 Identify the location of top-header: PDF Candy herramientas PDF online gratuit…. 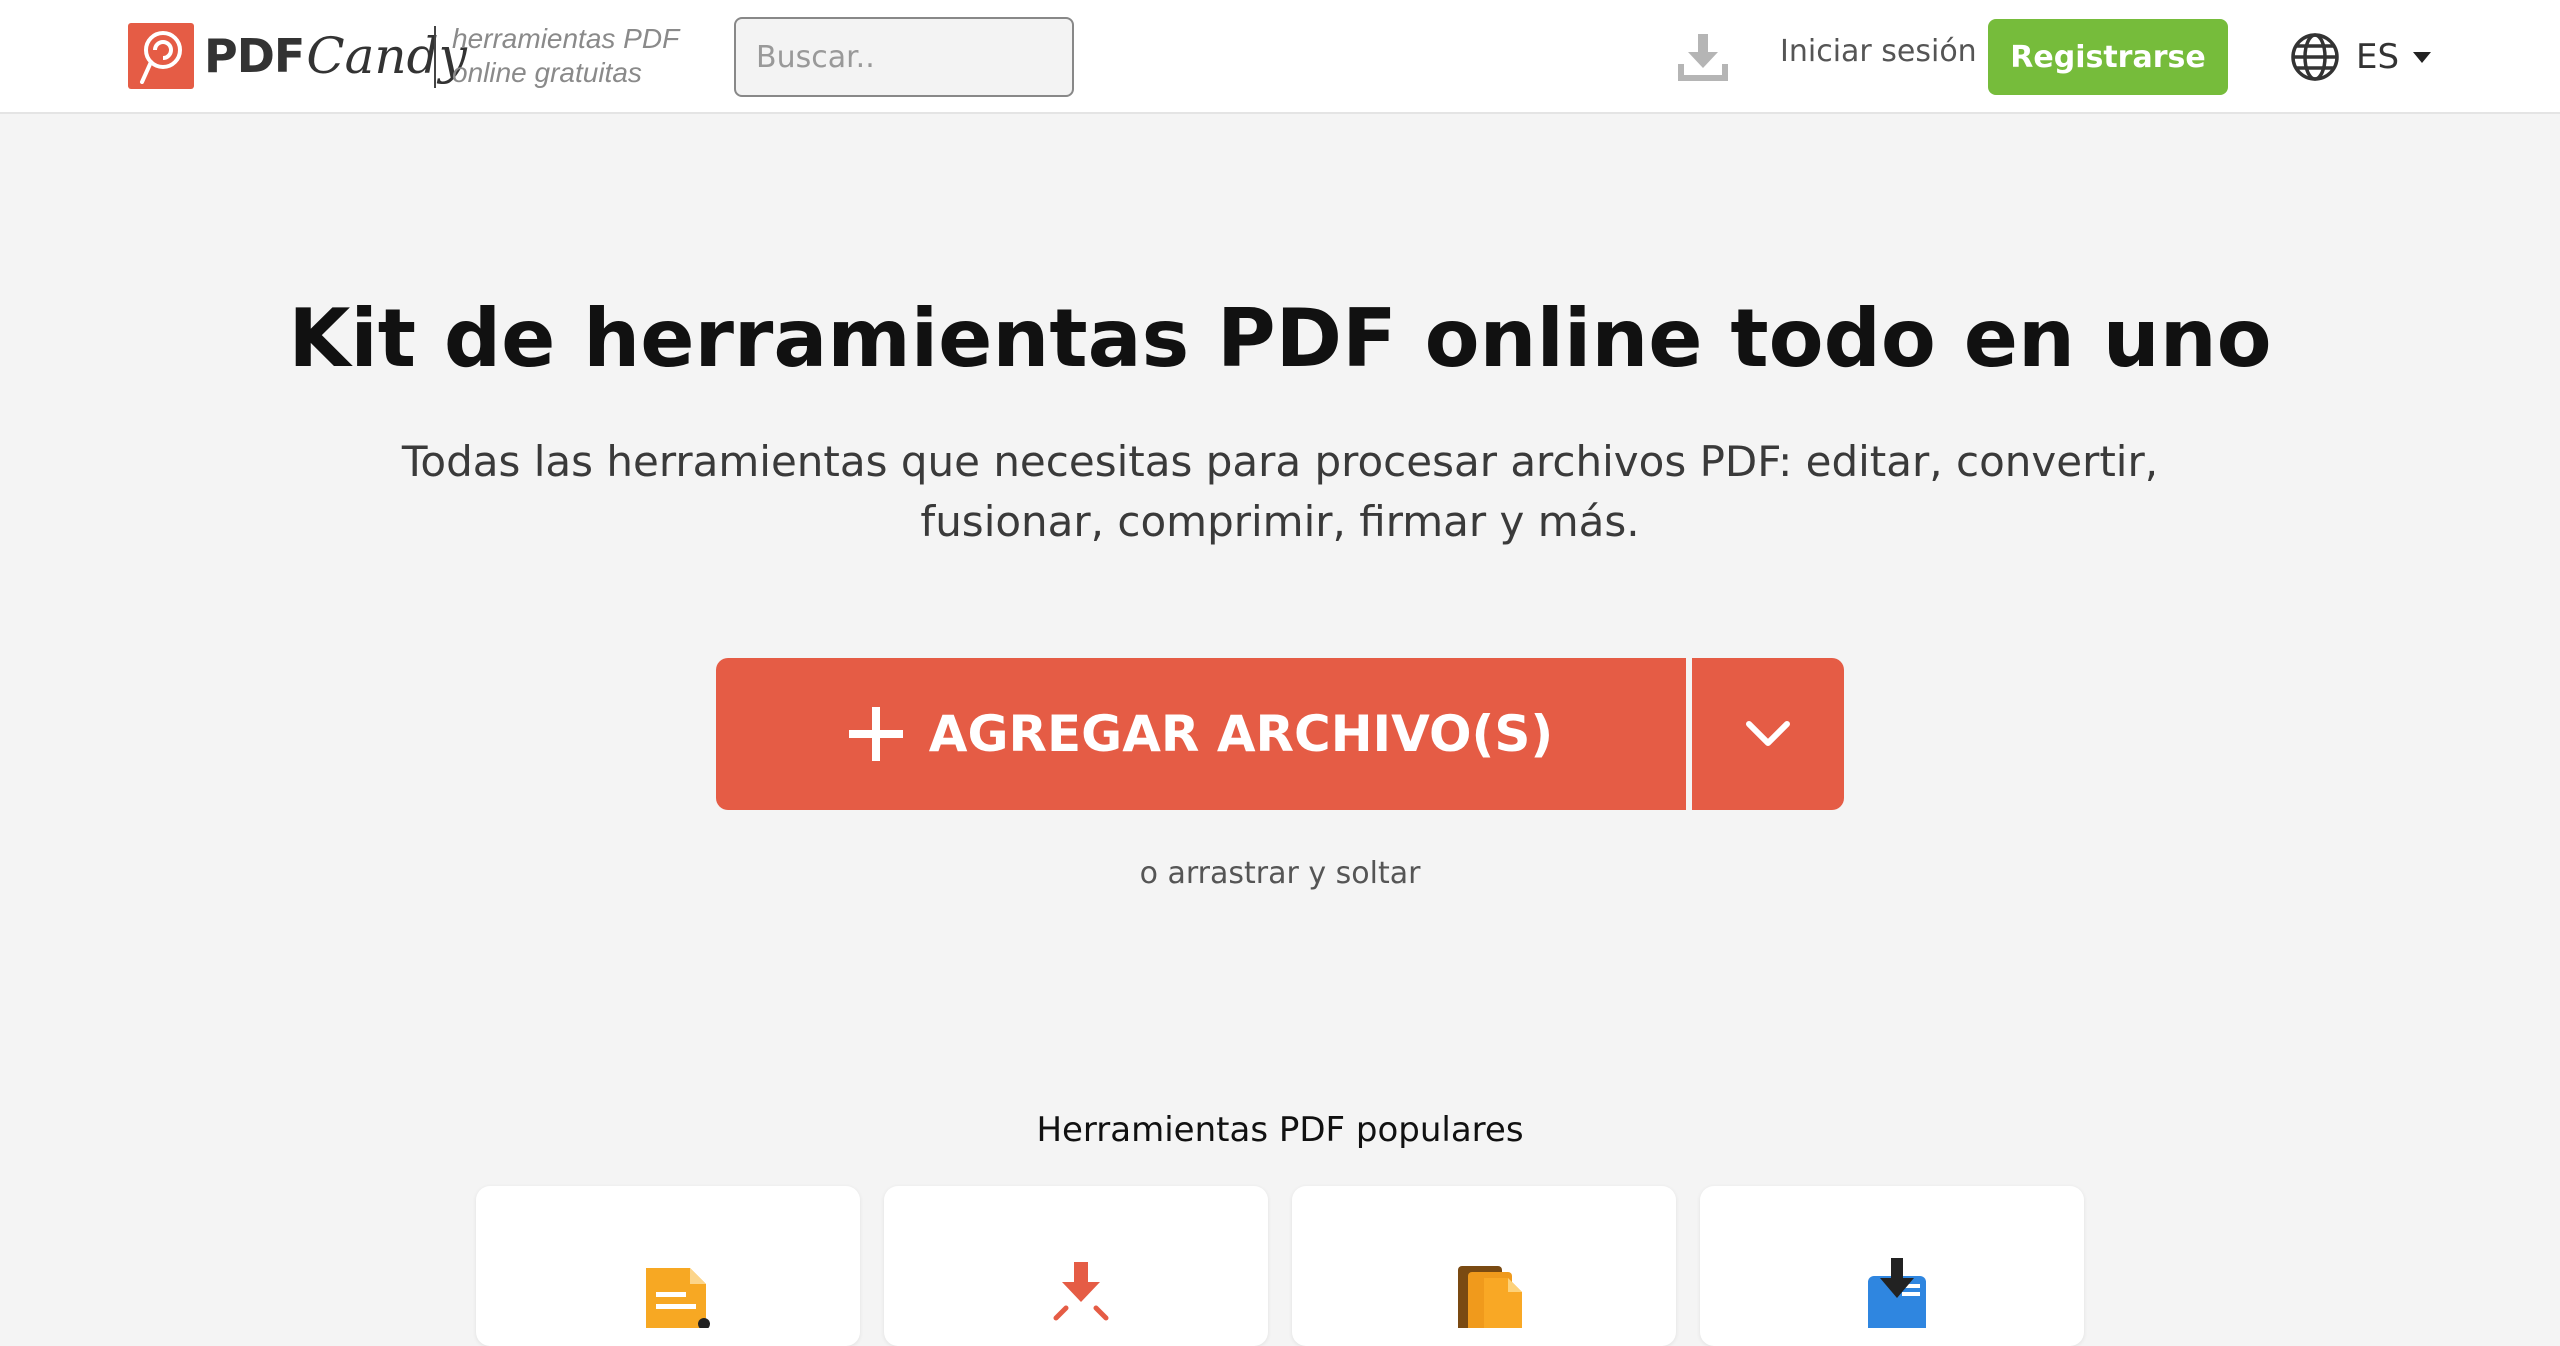
(1280, 57).